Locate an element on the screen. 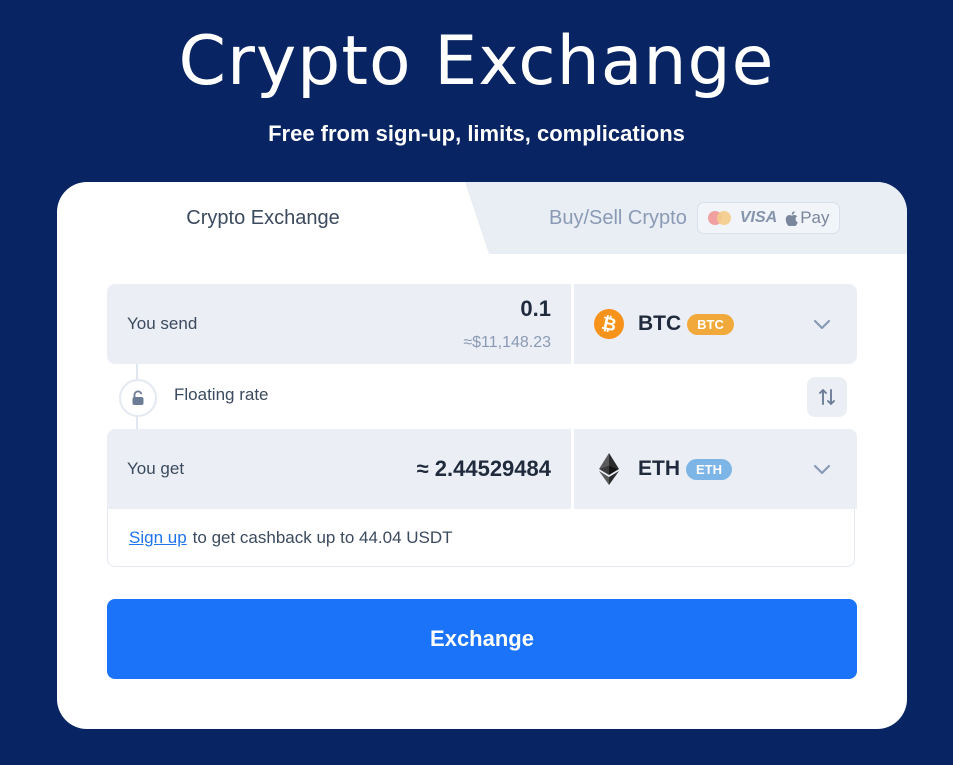 This screenshot has width=953, height=765. sign-up-link: Sign up is located at coordinates (158, 538).